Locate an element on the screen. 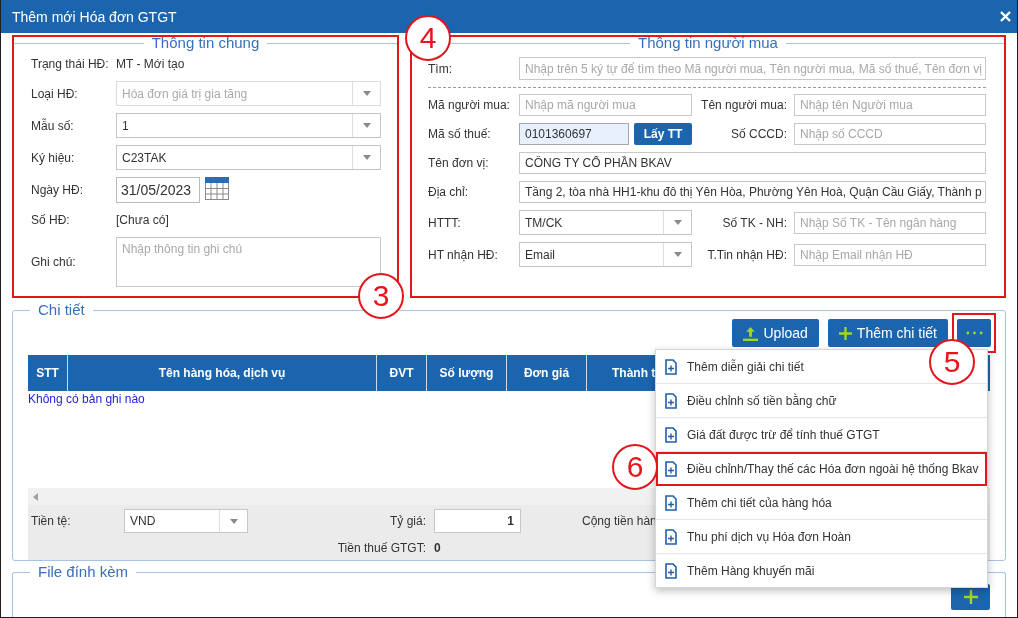 The height and width of the screenshot is (618, 1018). date-field: 31/05/2023 is located at coordinates (158, 190).